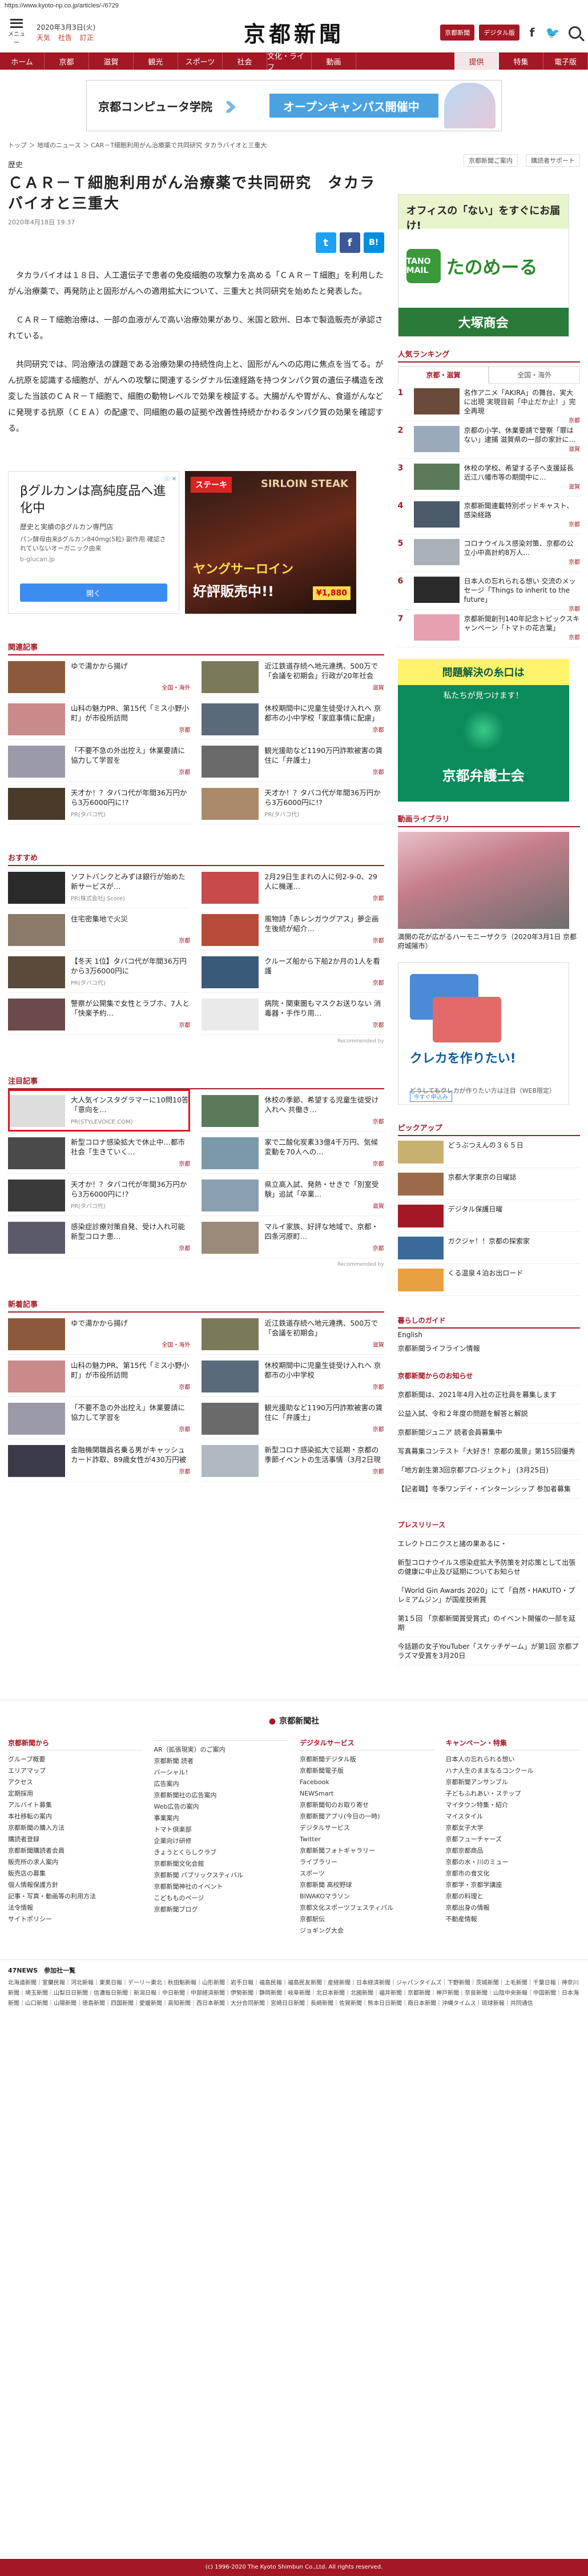 This screenshot has width=588, height=2576. What do you see at coordinates (100, 1153) in the screenshot?
I see `list-item: 新型コロナ感染拡大で休止中…都市社会「生きていく… 京都` at bounding box center [100, 1153].